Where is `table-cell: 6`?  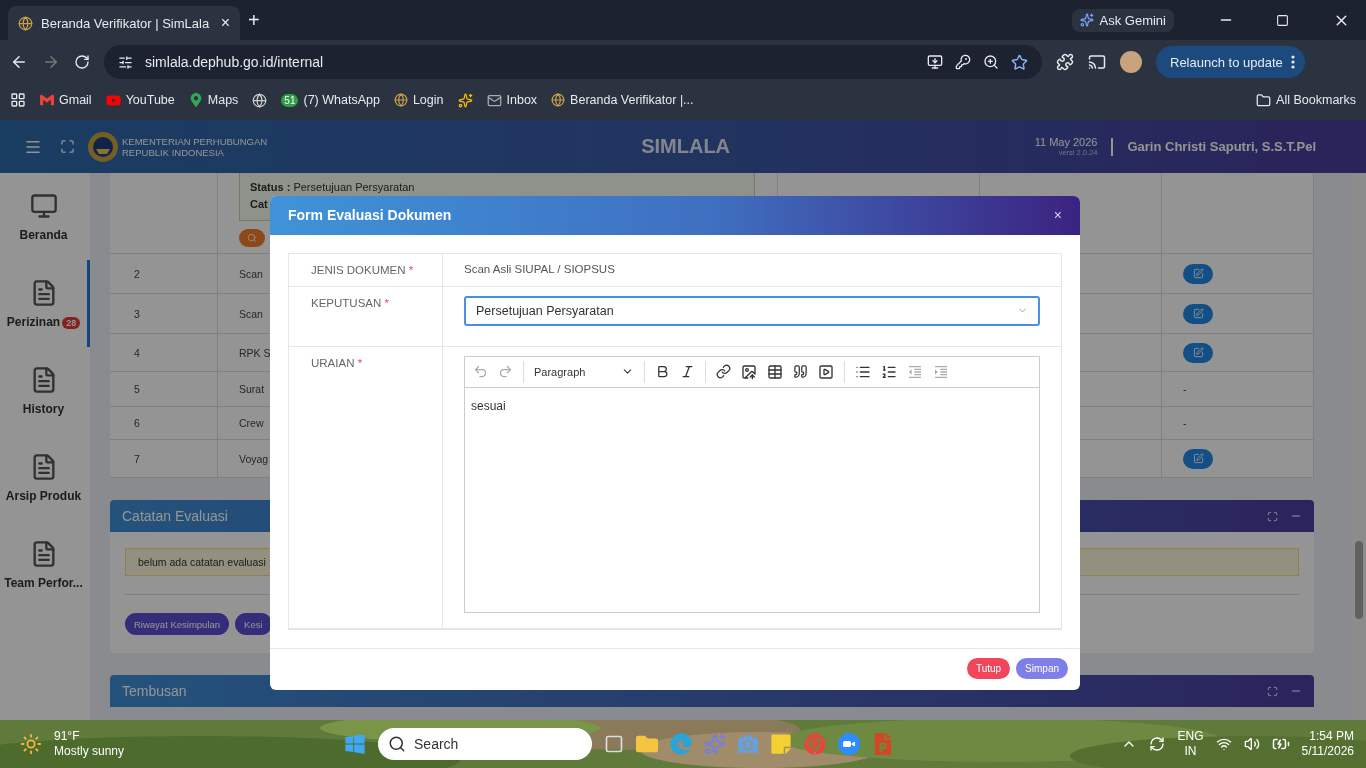
table-cell: 6 is located at coordinates (164, 423).